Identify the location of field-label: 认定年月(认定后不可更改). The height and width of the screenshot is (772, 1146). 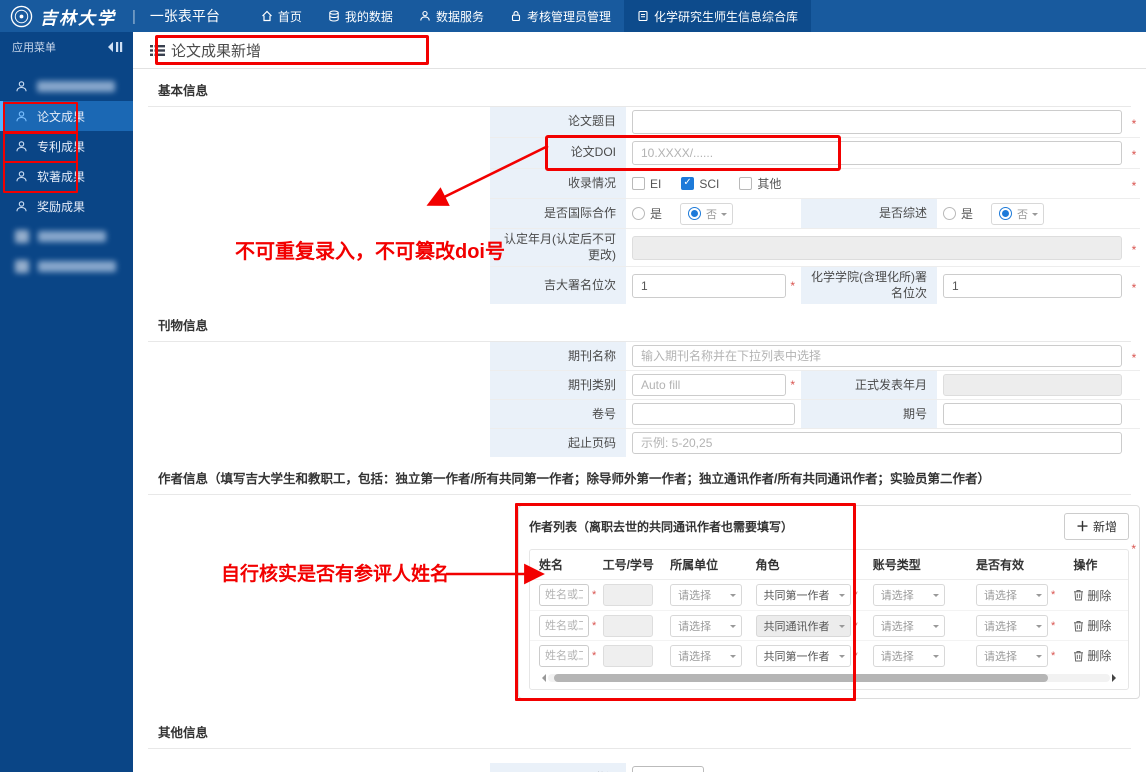
(558, 248).